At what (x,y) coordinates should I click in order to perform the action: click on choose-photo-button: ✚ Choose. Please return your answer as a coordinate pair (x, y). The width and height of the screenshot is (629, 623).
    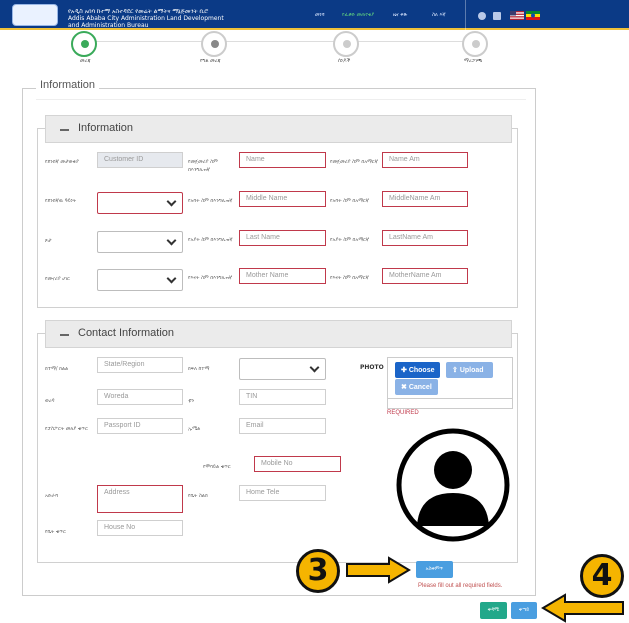
    Looking at the image, I should click on (418, 370).